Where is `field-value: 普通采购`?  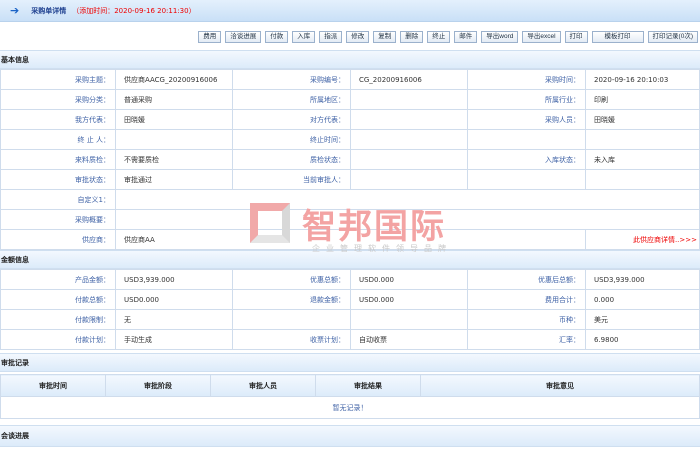
field-value: 普通采购 is located at coordinates (174, 99).